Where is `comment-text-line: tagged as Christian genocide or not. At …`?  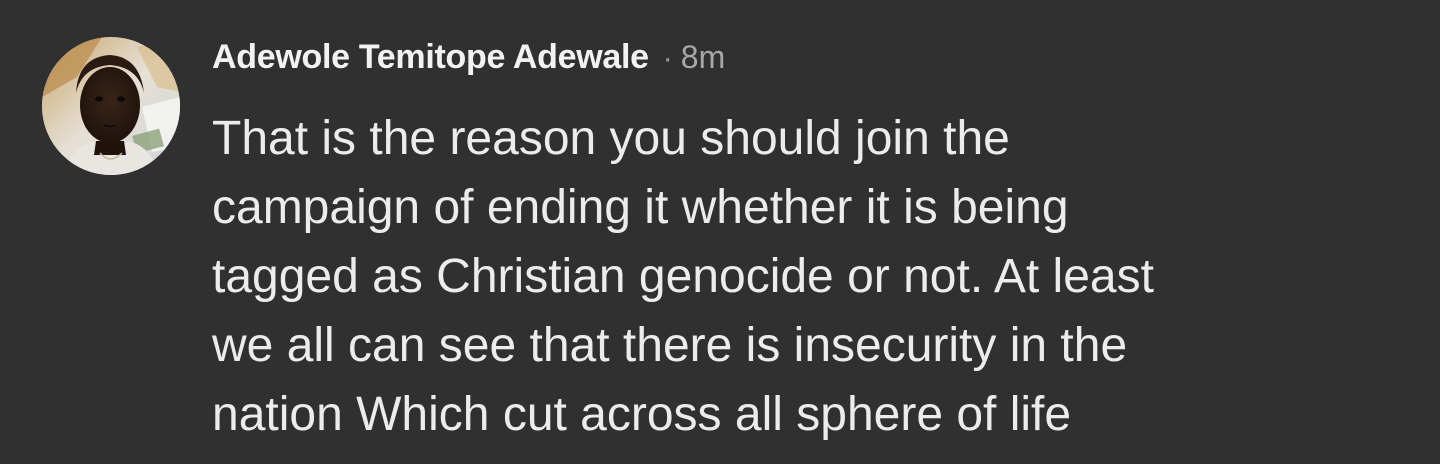
comment-text-line: tagged as Christian genocide or not. At … is located at coordinates (683, 276).